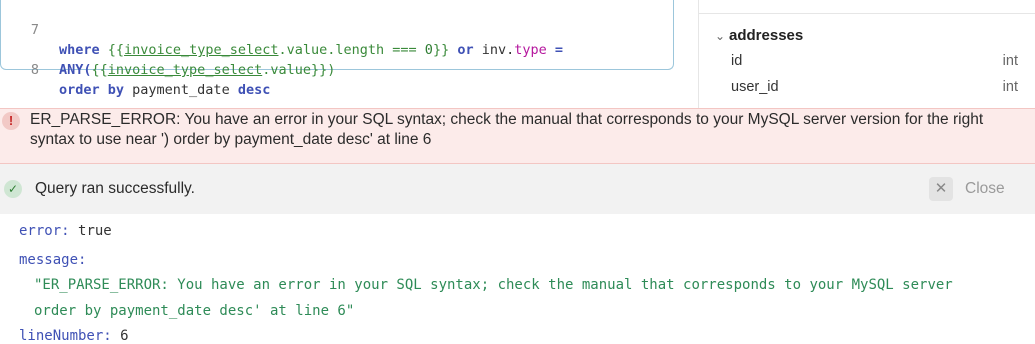 The width and height of the screenshot is (1035, 344). Describe the element at coordinates (866, 54) in the screenshot. I see `schema-panel: ⌄ addresses id int user_id int` at that location.